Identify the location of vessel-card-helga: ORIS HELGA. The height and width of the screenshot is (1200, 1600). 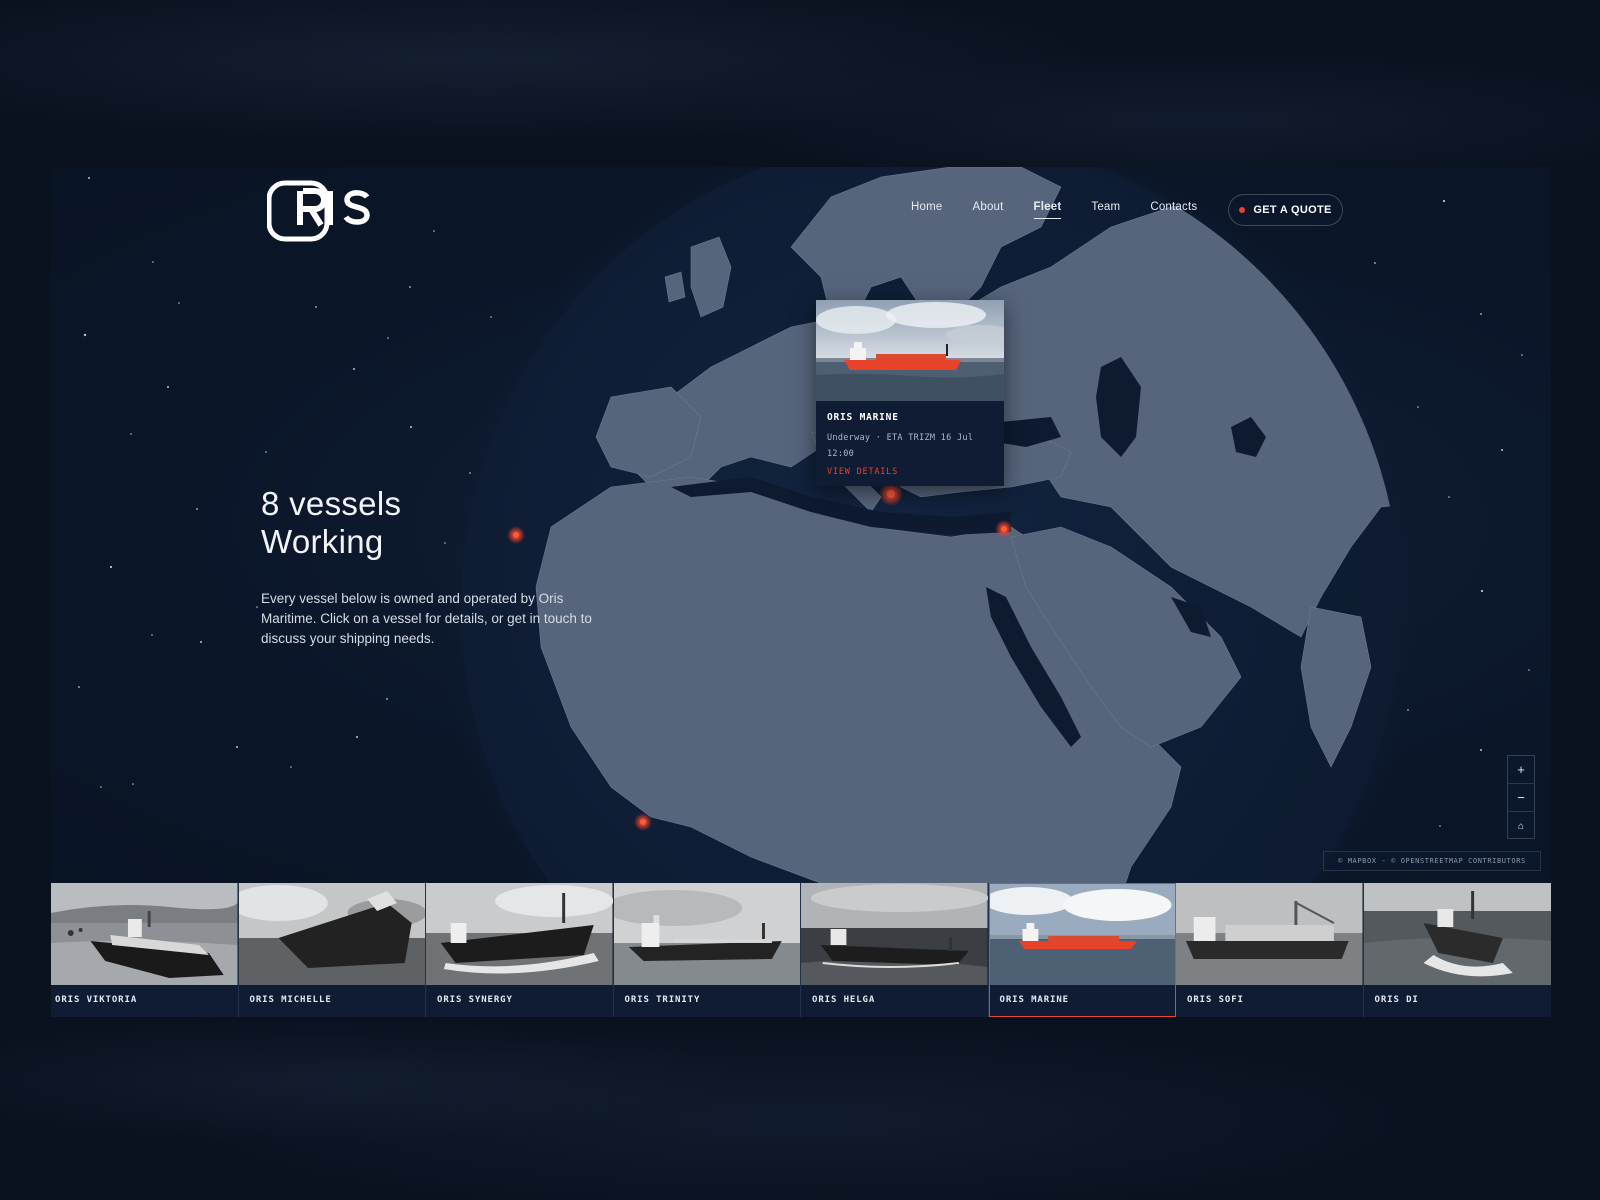
(895, 950).